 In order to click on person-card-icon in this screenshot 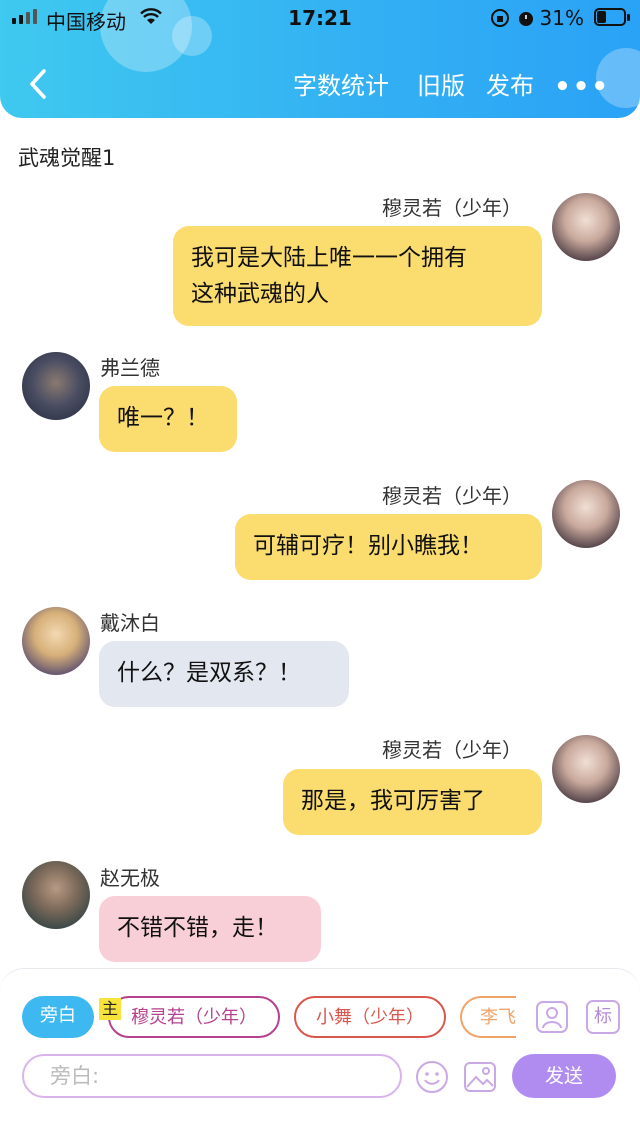, I will do `click(552, 1017)`.